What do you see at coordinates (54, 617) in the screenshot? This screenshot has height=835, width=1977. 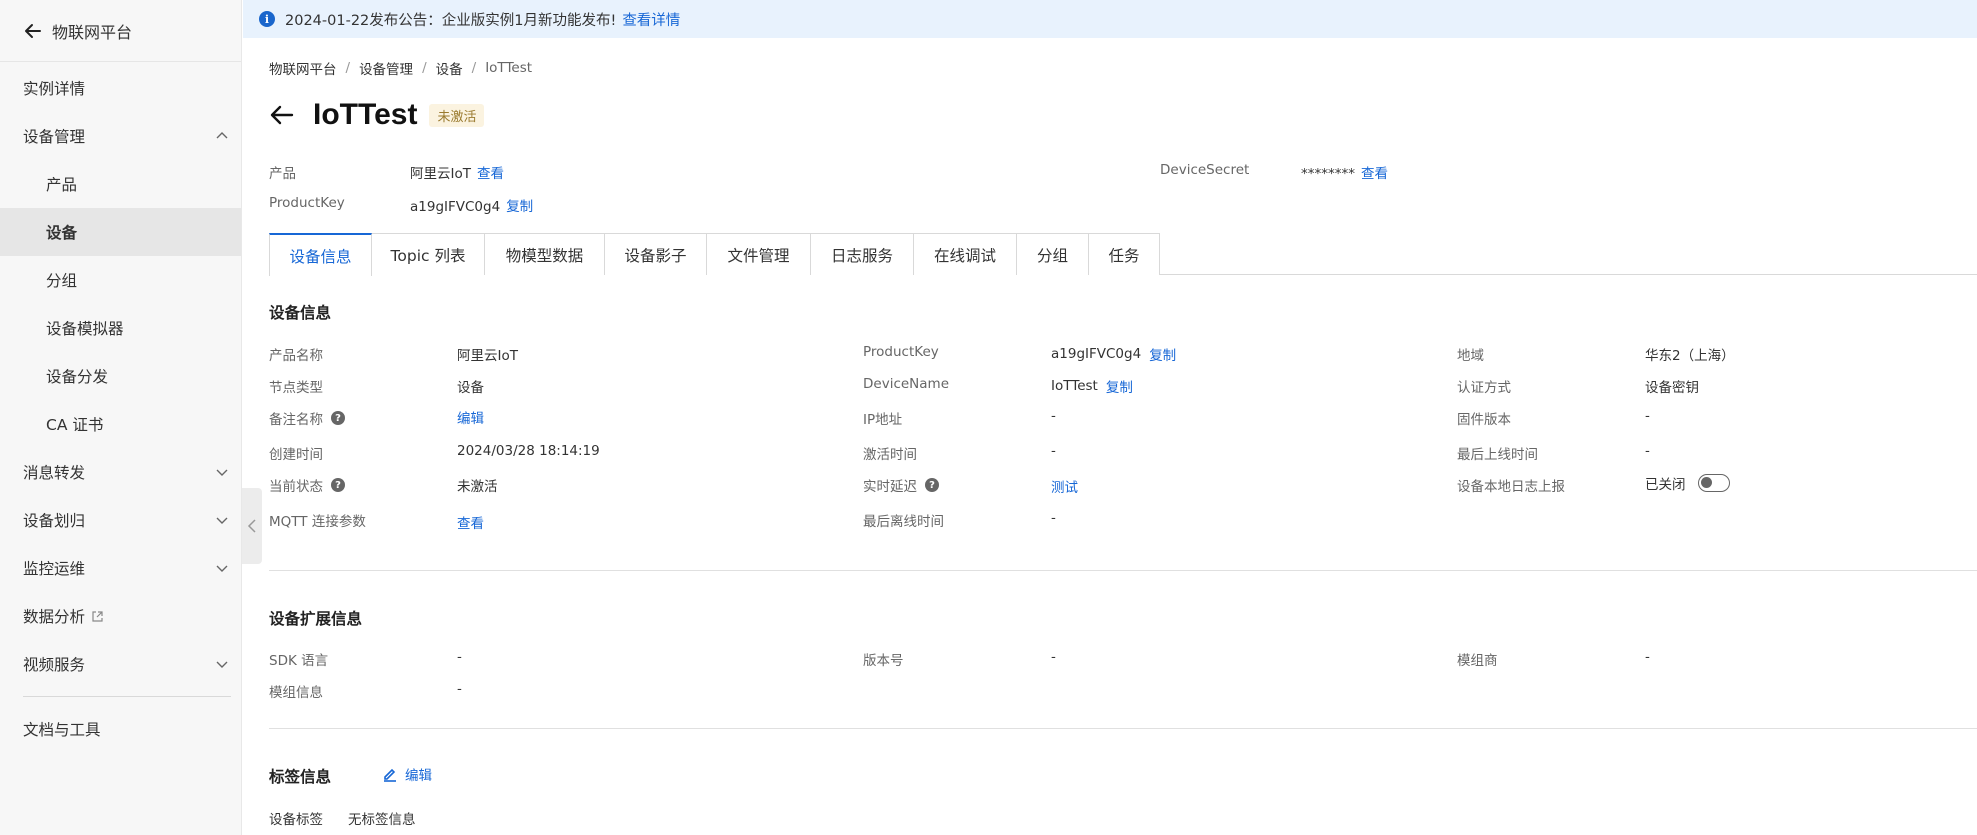 I see `sidebar-item-label: 数据分析` at bounding box center [54, 617].